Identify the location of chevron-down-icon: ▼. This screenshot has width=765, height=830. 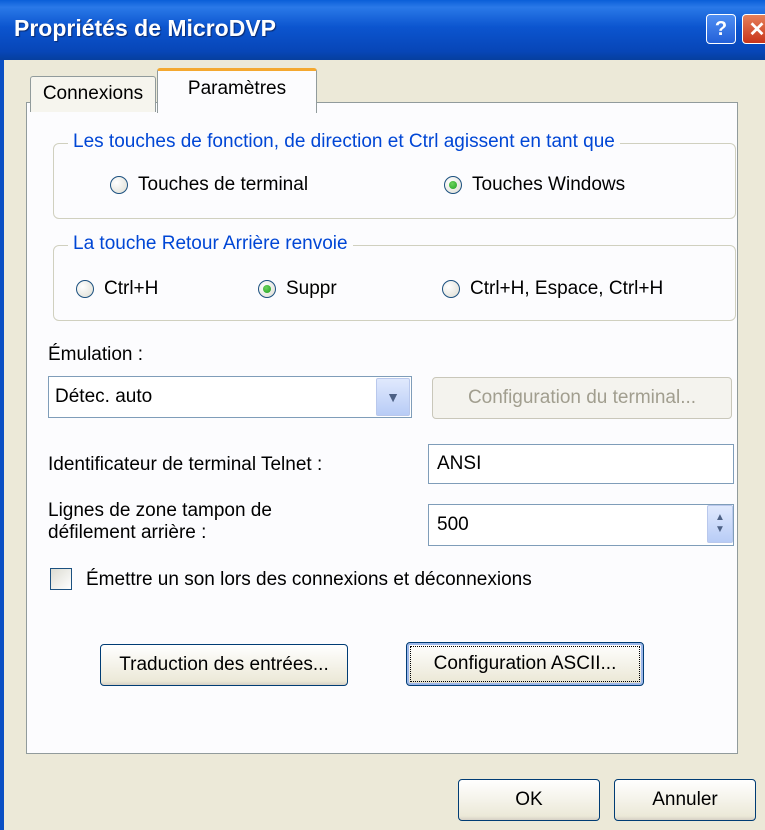
(393, 397).